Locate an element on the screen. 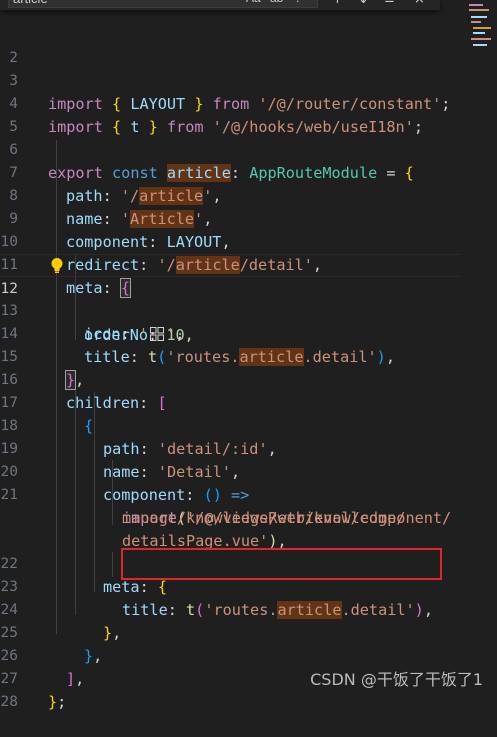 The image size is (497, 737). code-line: 19 name: 'Detail', is located at coordinates (120, 448).